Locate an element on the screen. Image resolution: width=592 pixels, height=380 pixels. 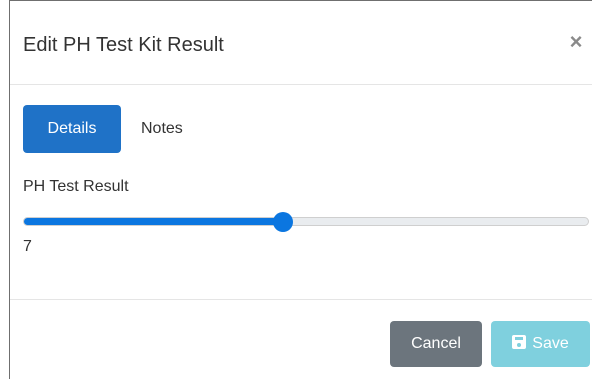
floppy-disk-icon is located at coordinates (519, 342).